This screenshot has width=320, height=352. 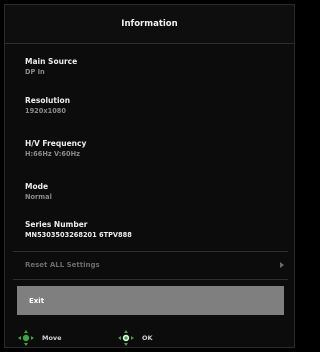 What do you see at coordinates (52, 154) in the screenshot?
I see `hv-frequency-value: H:66Hz V:60Hz` at bounding box center [52, 154].